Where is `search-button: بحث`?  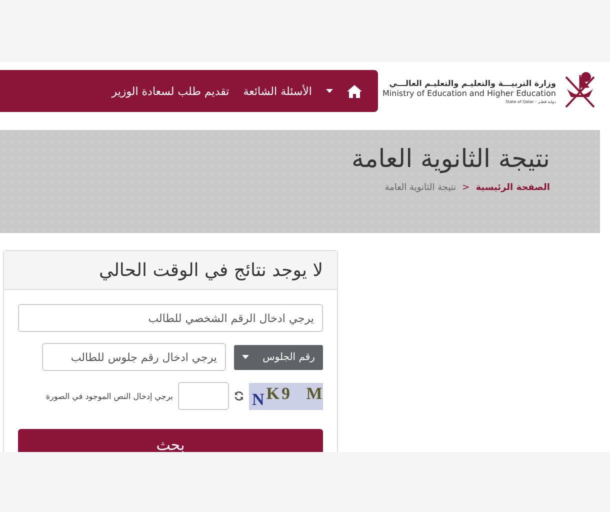 search-button: بحث is located at coordinates (170, 440).